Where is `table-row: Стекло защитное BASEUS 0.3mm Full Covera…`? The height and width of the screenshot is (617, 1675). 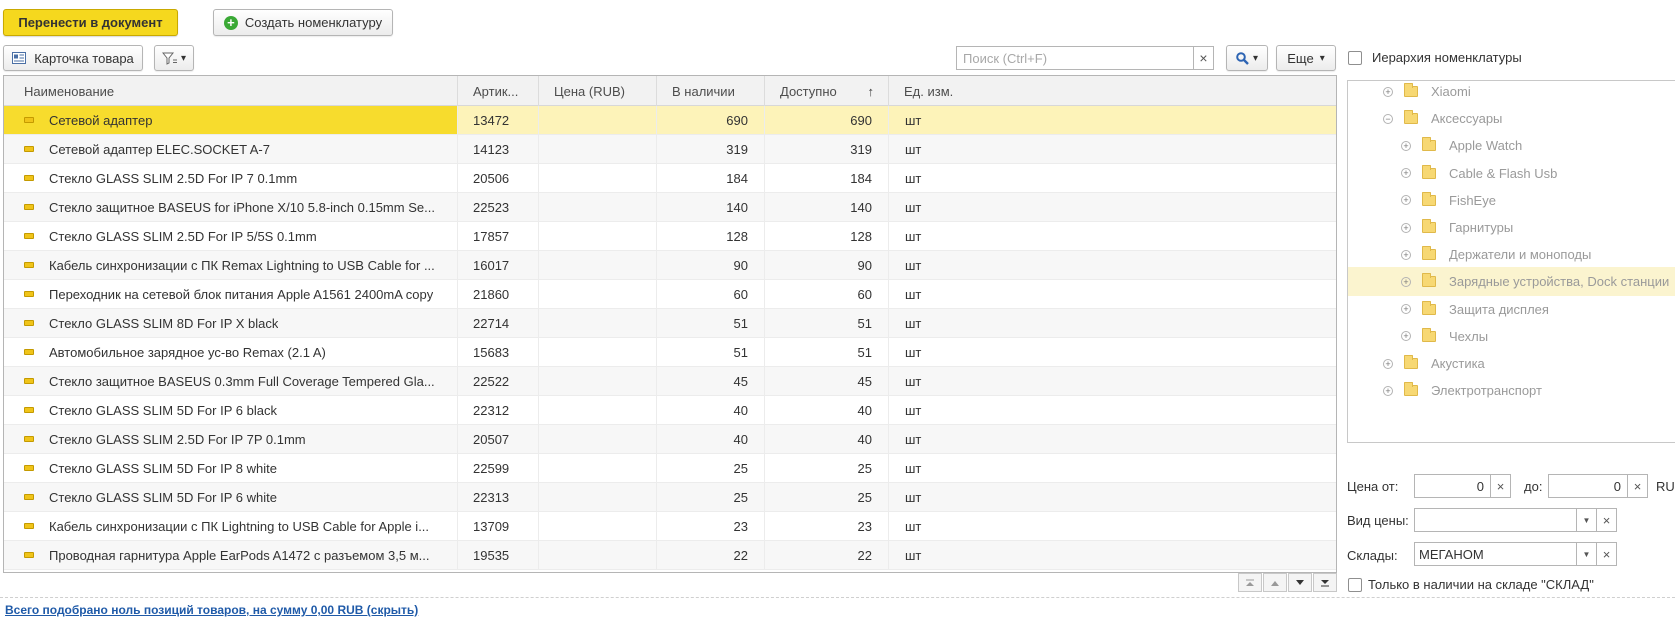
table-row: Стекло защитное BASEUS 0.3mm Full Covera… is located at coordinates (670, 381).